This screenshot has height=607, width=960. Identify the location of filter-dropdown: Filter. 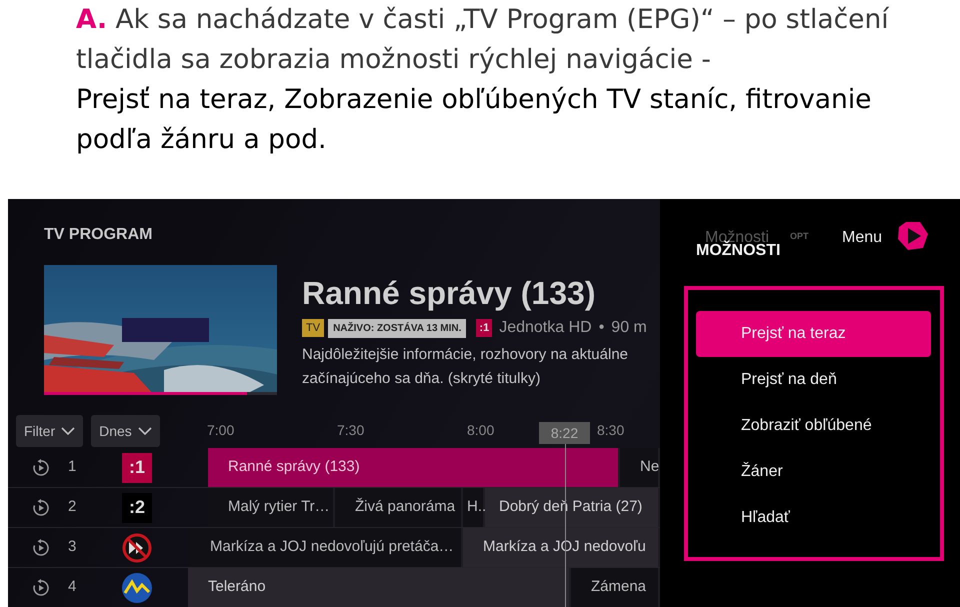
(50, 431).